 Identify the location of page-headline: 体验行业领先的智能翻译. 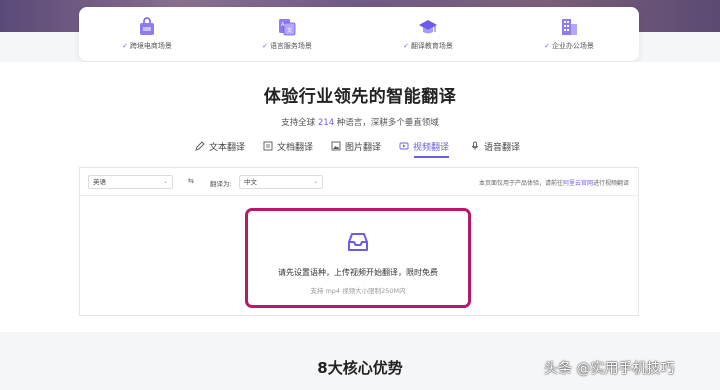
(360, 97).